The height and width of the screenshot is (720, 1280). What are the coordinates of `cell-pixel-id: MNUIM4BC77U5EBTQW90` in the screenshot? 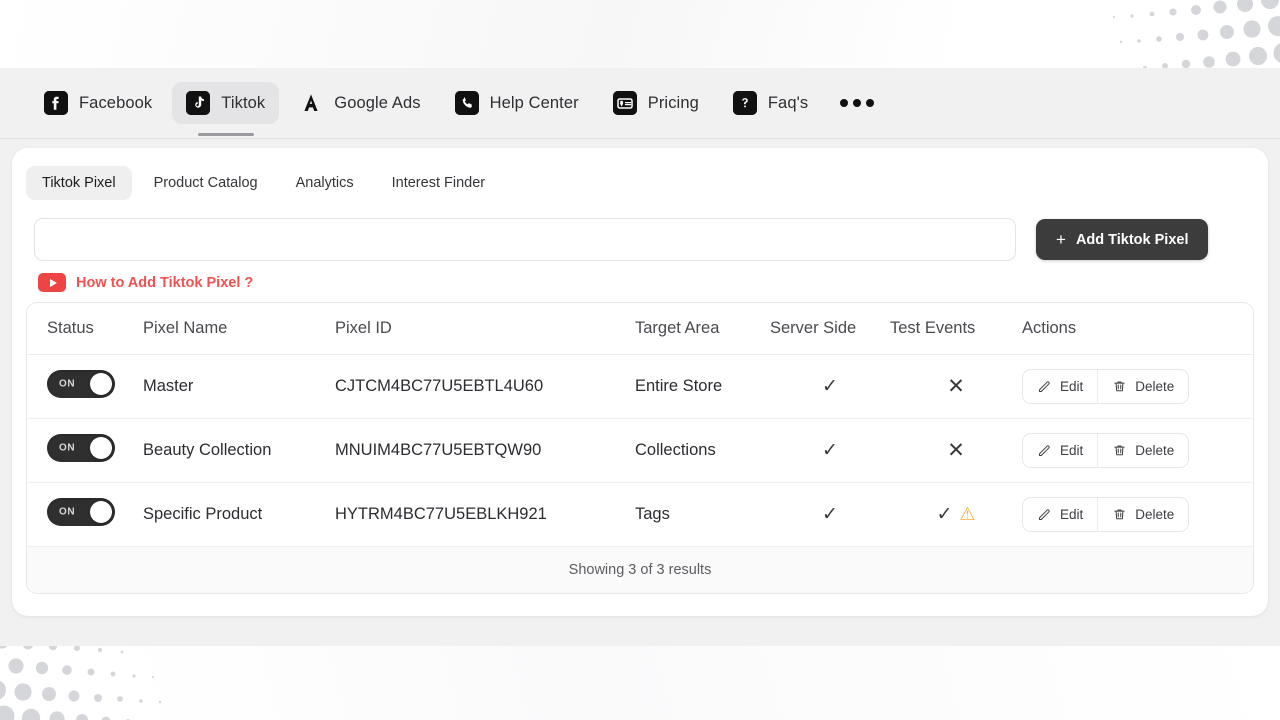 It's located at (485, 450).